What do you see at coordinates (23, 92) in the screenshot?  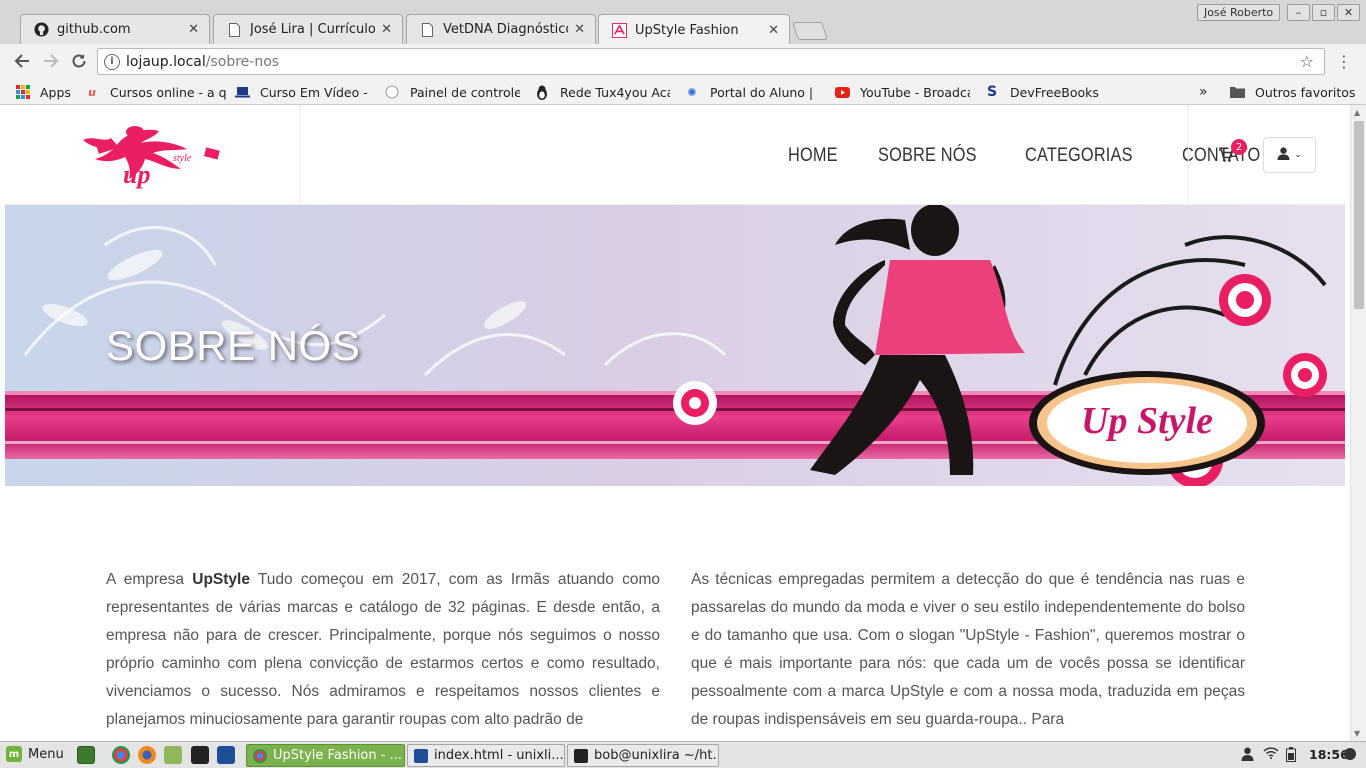 I see `apps-grid-icon` at bounding box center [23, 92].